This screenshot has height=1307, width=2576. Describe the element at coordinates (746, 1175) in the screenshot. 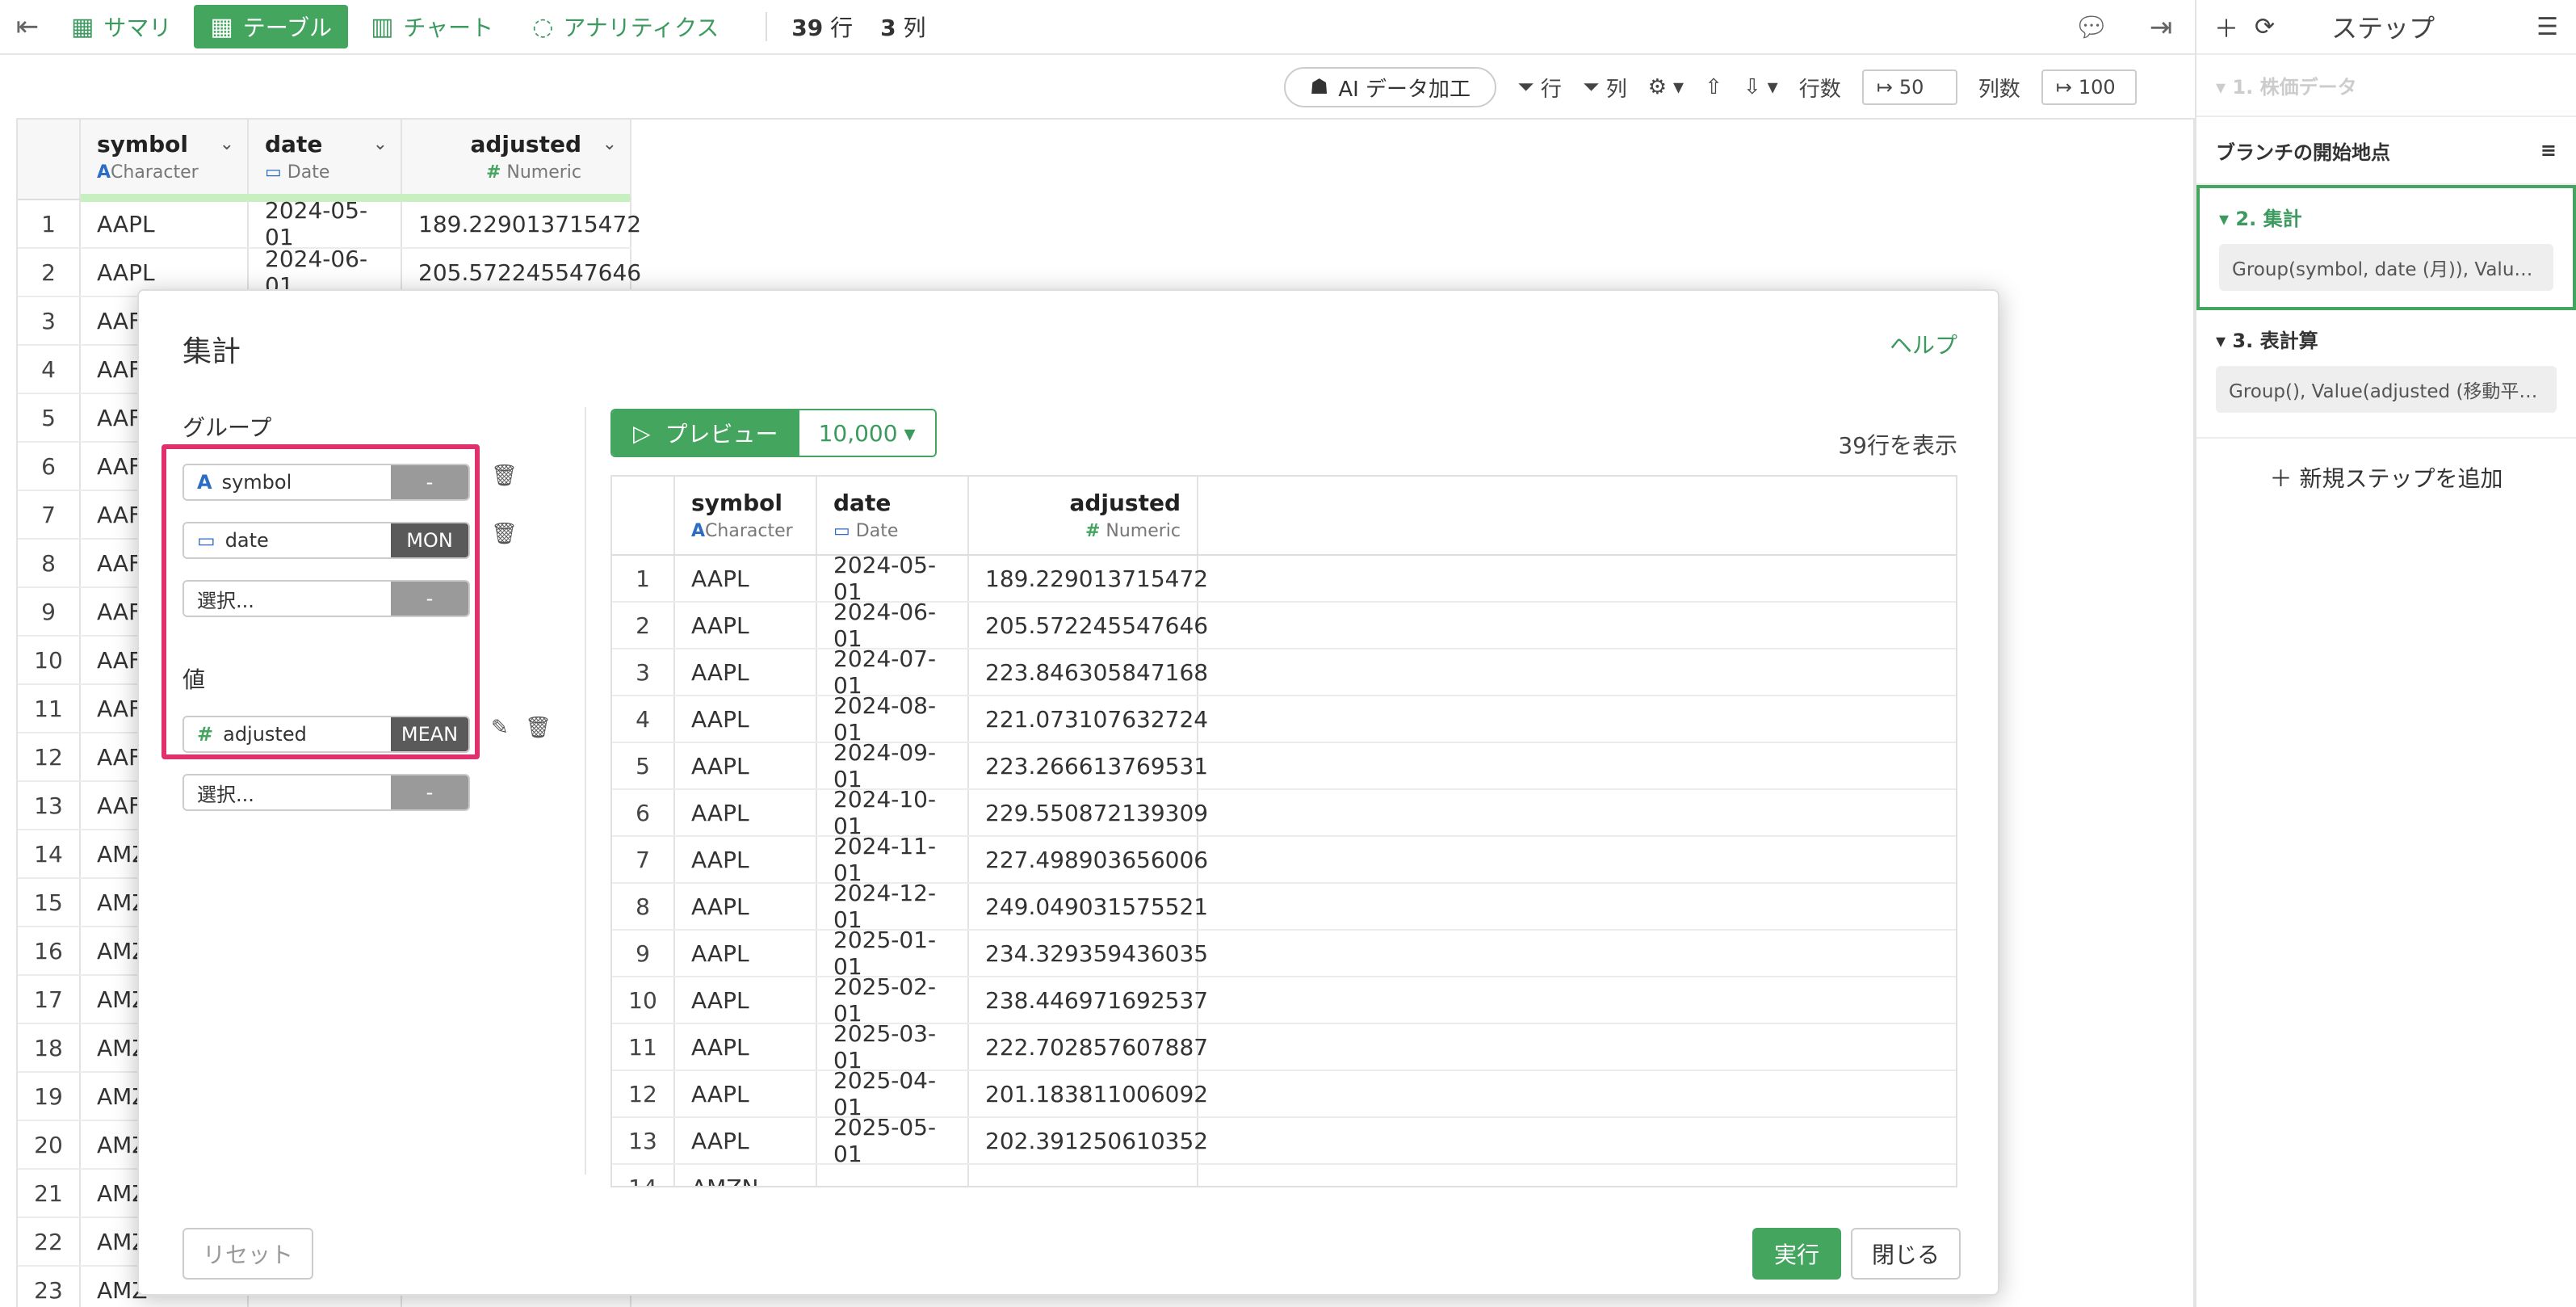

I see `cell-symbol: AMZN` at that location.